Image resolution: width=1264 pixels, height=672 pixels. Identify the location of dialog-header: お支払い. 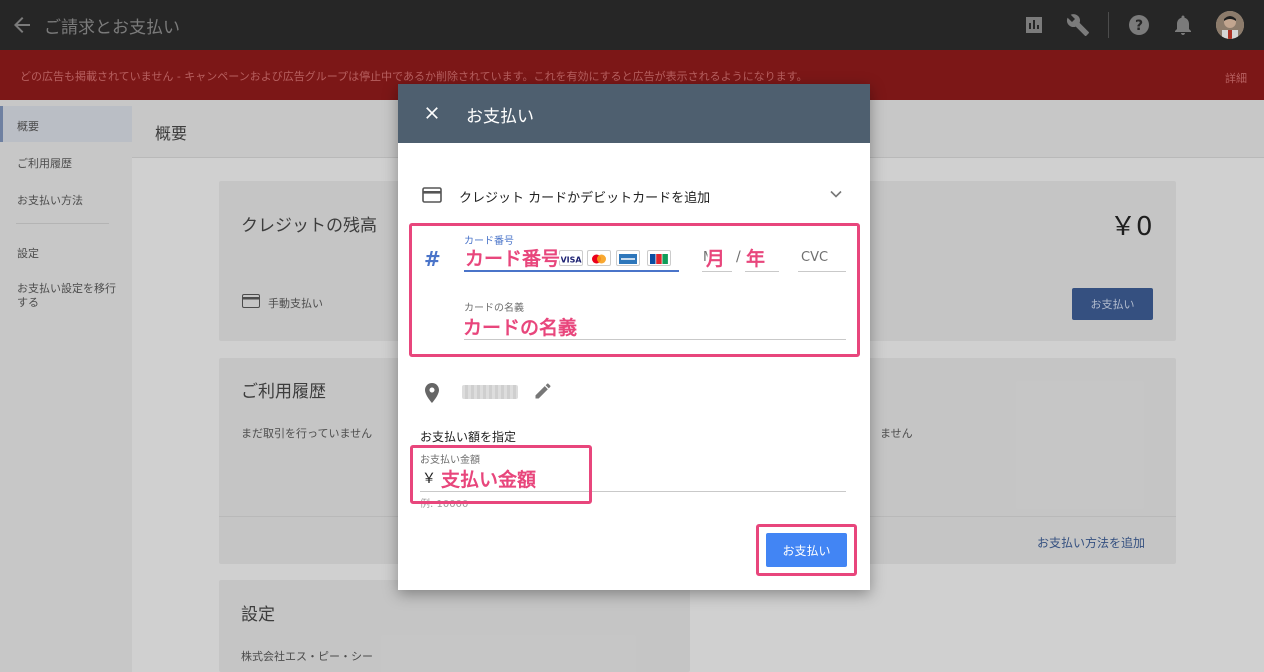
(634, 113).